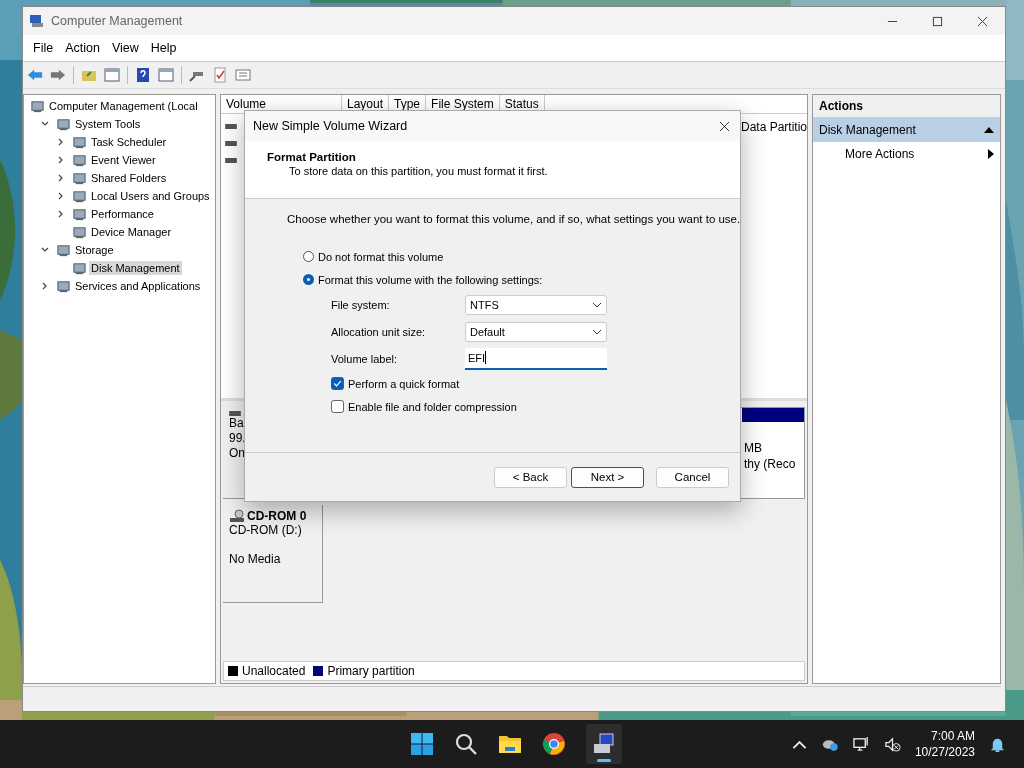 The height and width of the screenshot is (768, 1024). I want to click on disk-info-text: 99., so click(238, 438).